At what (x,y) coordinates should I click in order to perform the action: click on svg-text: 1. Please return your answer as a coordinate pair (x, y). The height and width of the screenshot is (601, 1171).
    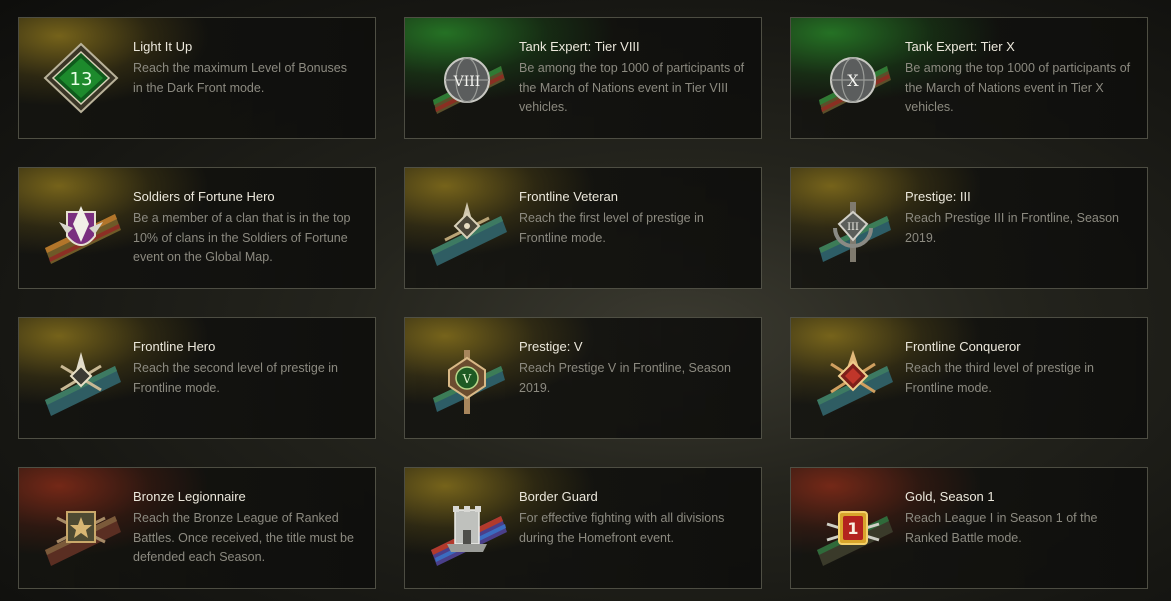
    Looking at the image, I should click on (852, 528).